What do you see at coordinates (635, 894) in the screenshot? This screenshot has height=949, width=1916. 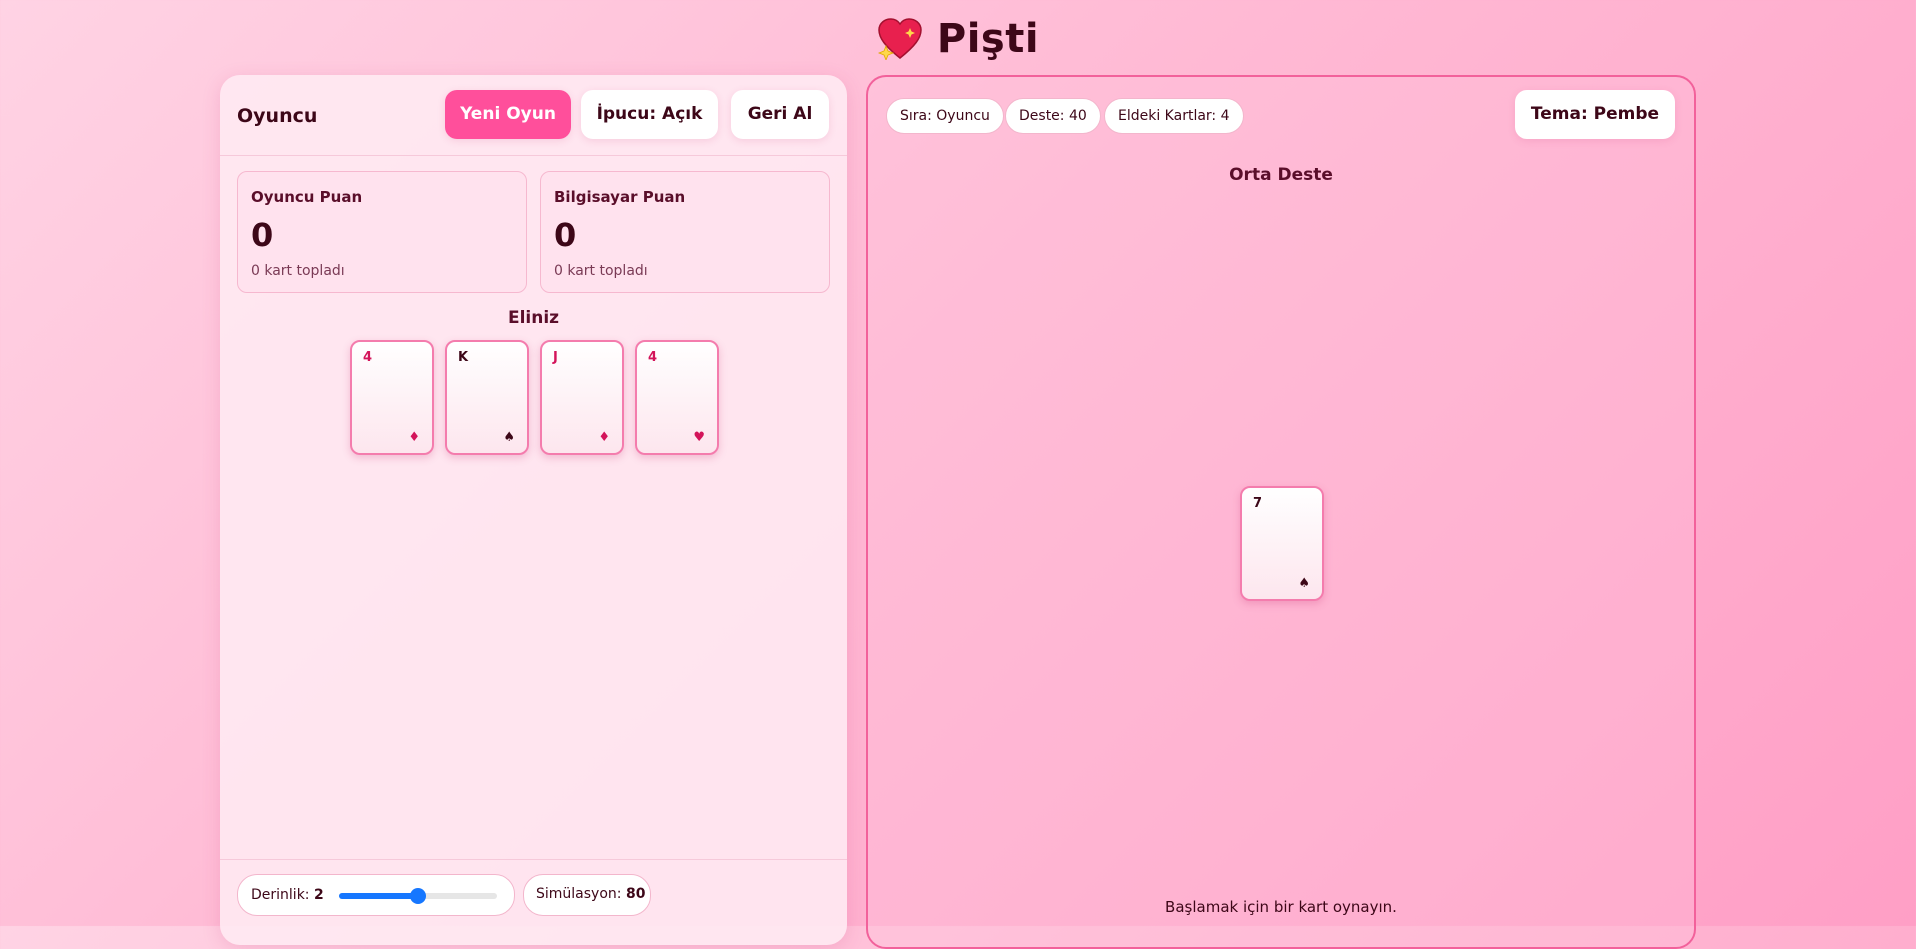 I see `simulation-value: 80` at bounding box center [635, 894].